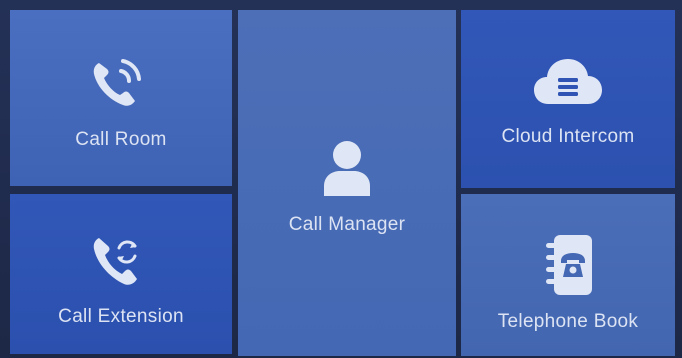 The height and width of the screenshot is (358, 682). What do you see at coordinates (121, 316) in the screenshot?
I see `call-extension-label: Call Extension` at bounding box center [121, 316].